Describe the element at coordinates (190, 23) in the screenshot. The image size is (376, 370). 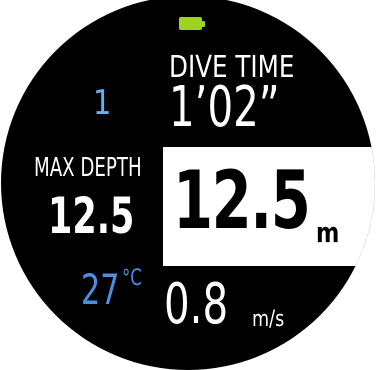
I see `battery-icon` at that location.